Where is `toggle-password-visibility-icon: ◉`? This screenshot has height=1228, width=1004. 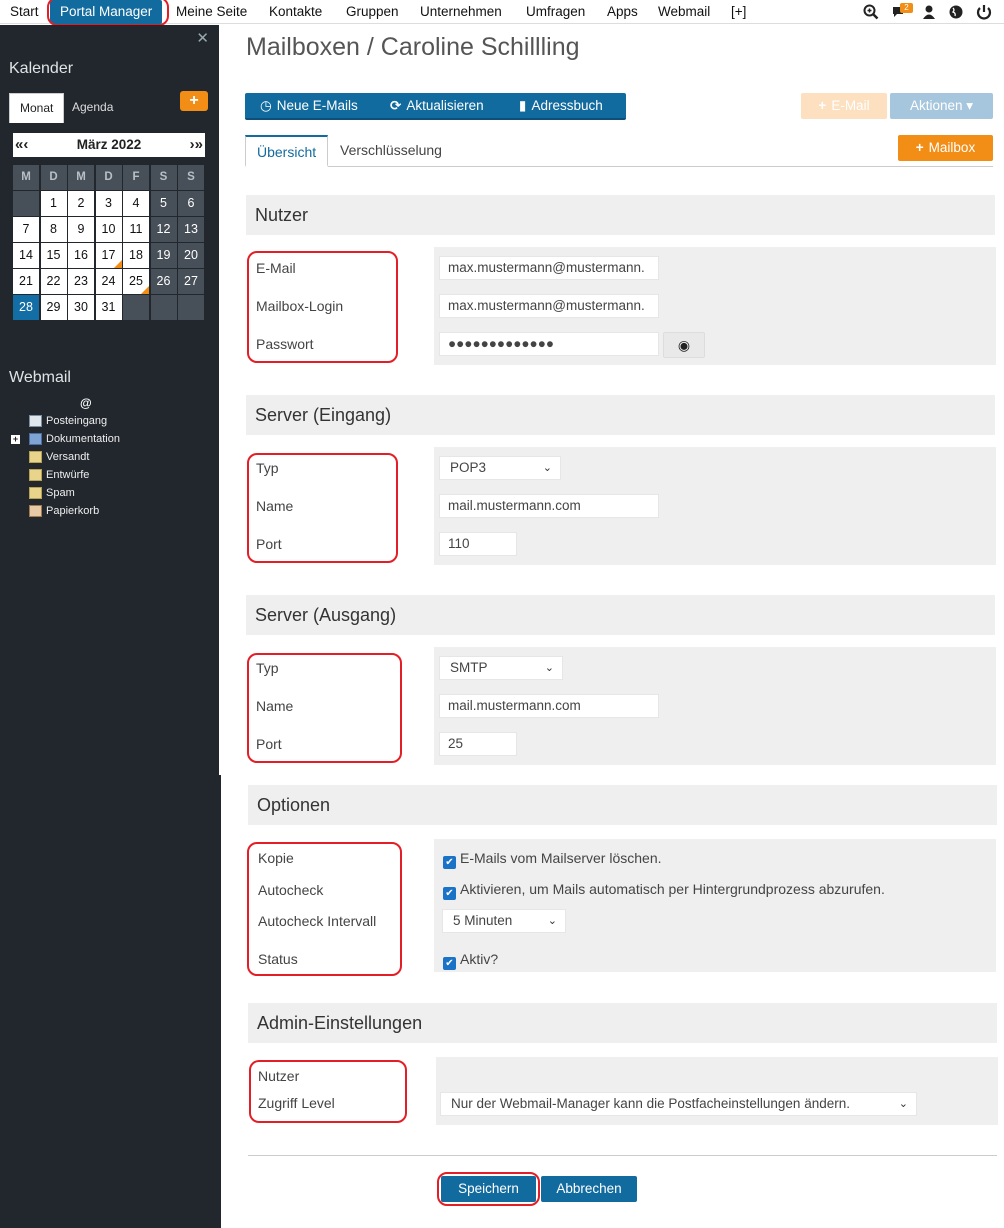 toggle-password-visibility-icon: ◉ is located at coordinates (684, 345).